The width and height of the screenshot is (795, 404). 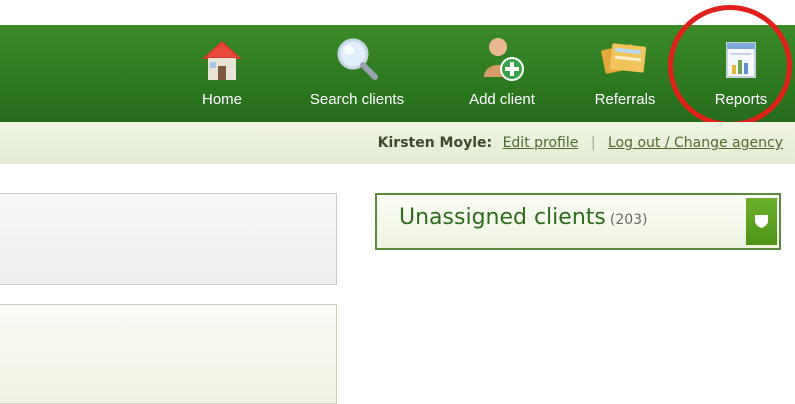 What do you see at coordinates (541, 143) in the screenshot?
I see `edit-profile-link: Edit profile` at bounding box center [541, 143].